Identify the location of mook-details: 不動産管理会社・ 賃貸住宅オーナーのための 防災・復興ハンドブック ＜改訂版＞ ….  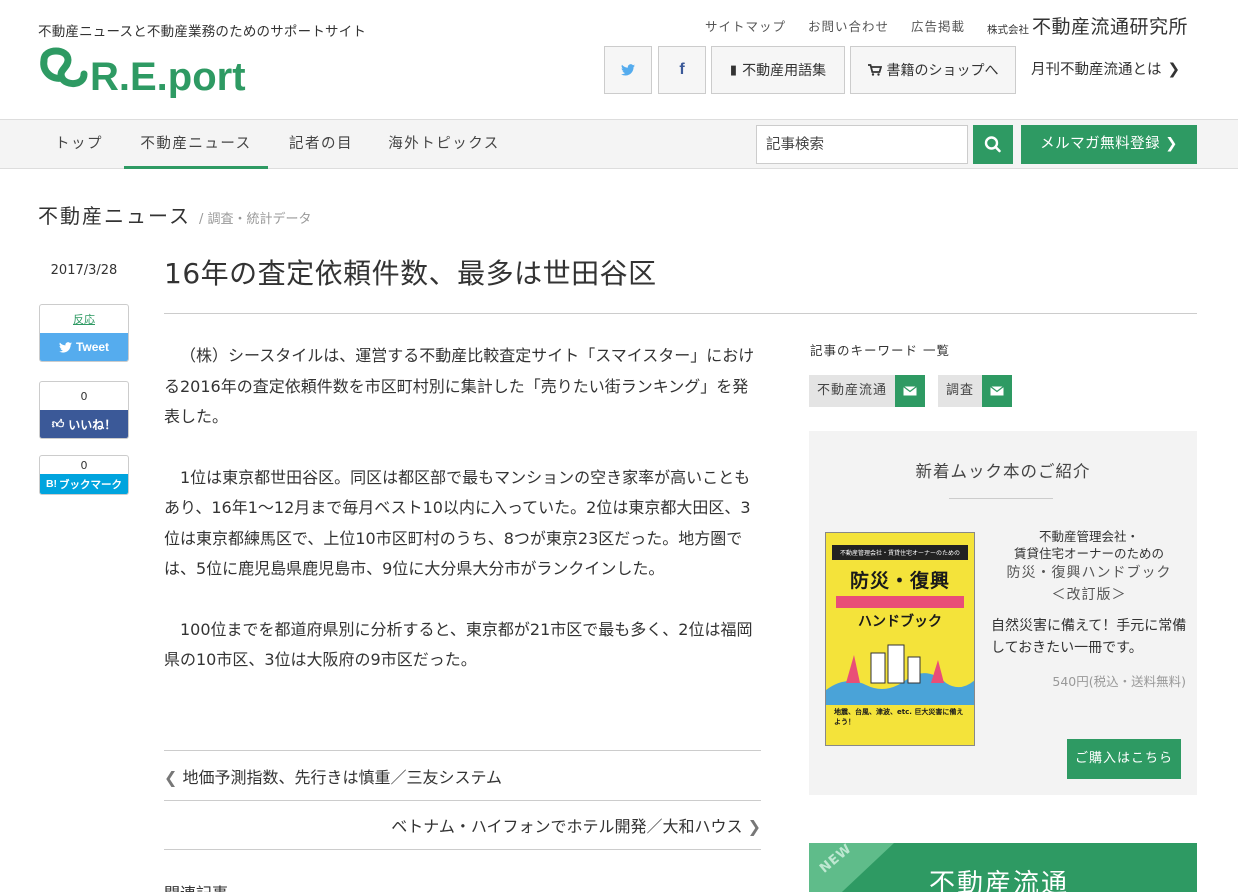
(1089, 609).